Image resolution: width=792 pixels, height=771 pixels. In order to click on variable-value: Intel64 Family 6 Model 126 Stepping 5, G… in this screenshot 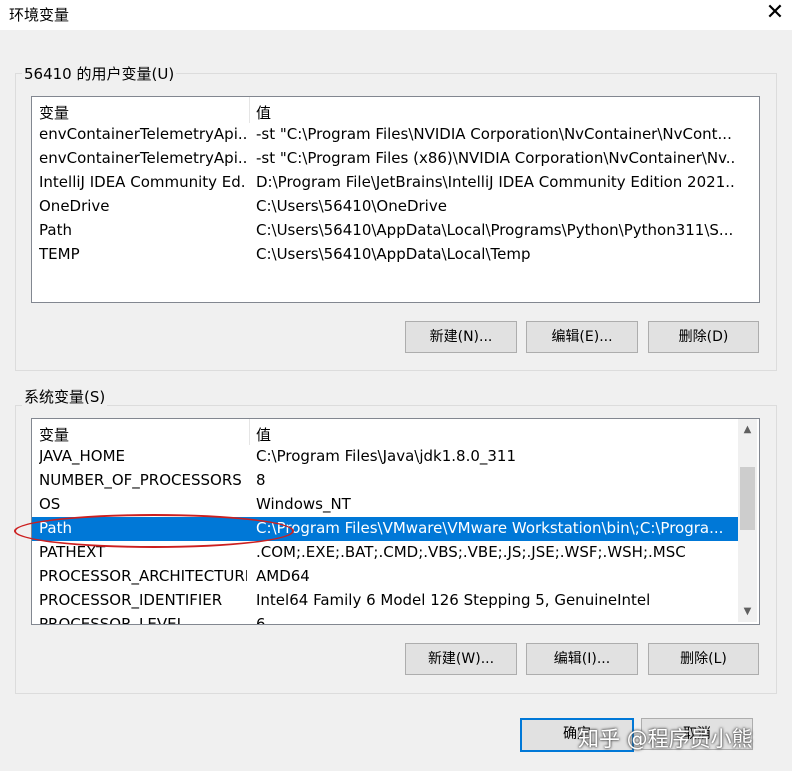, I will do `click(453, 600)`.